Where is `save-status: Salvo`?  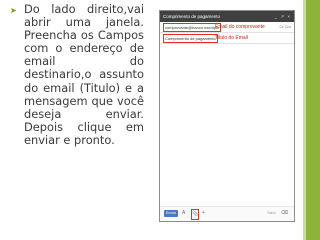
save-status: Salvo is located at coordinates (271, 213).